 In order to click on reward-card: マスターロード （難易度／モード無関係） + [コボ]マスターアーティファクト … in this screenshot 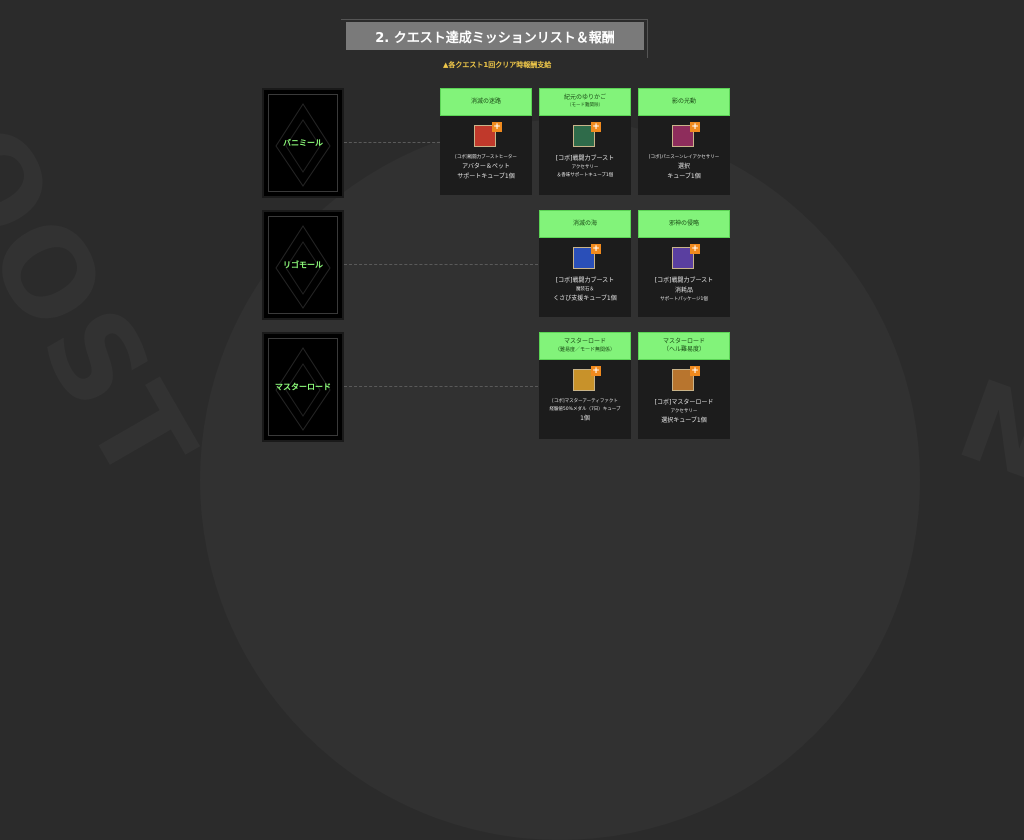, I will do `click(585, 385)`.